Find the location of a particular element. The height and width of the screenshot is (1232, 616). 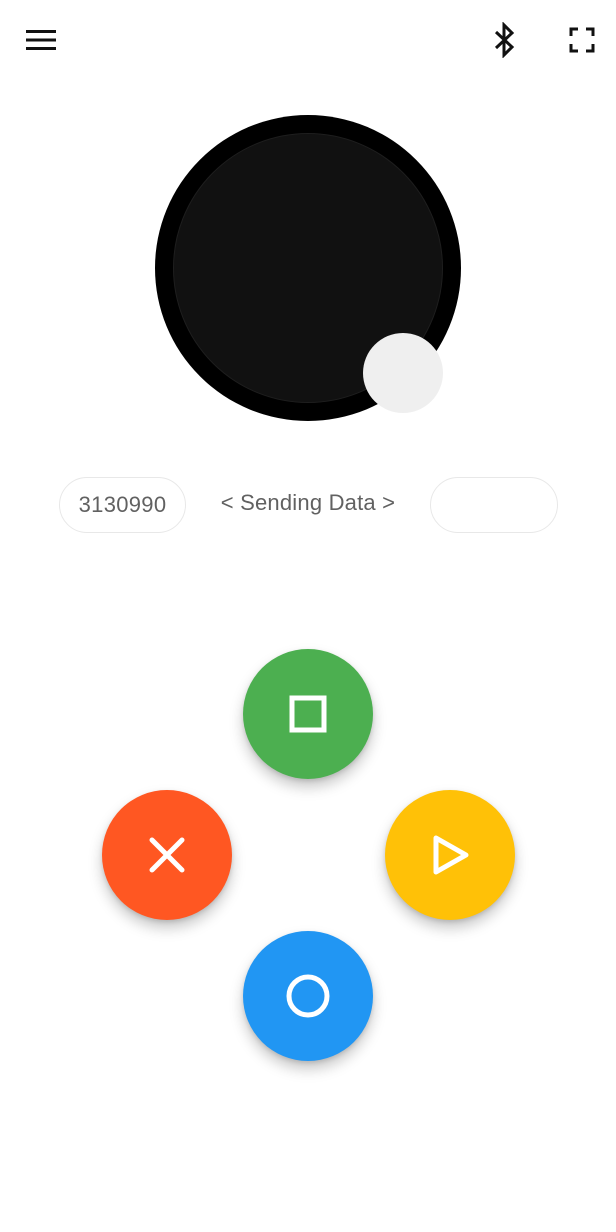

menu-button is located at coordinates (41, 40).